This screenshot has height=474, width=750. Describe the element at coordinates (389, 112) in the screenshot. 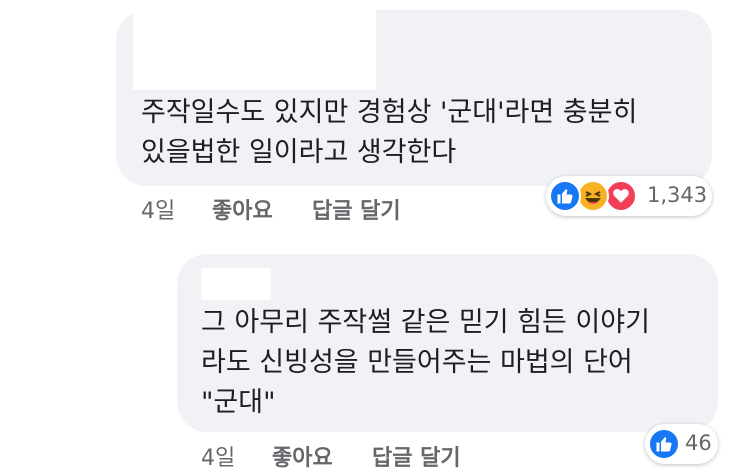

I see `comment-text-line: 주작일수도 있지만 경험상 '군대'라면 충분히` at that location.